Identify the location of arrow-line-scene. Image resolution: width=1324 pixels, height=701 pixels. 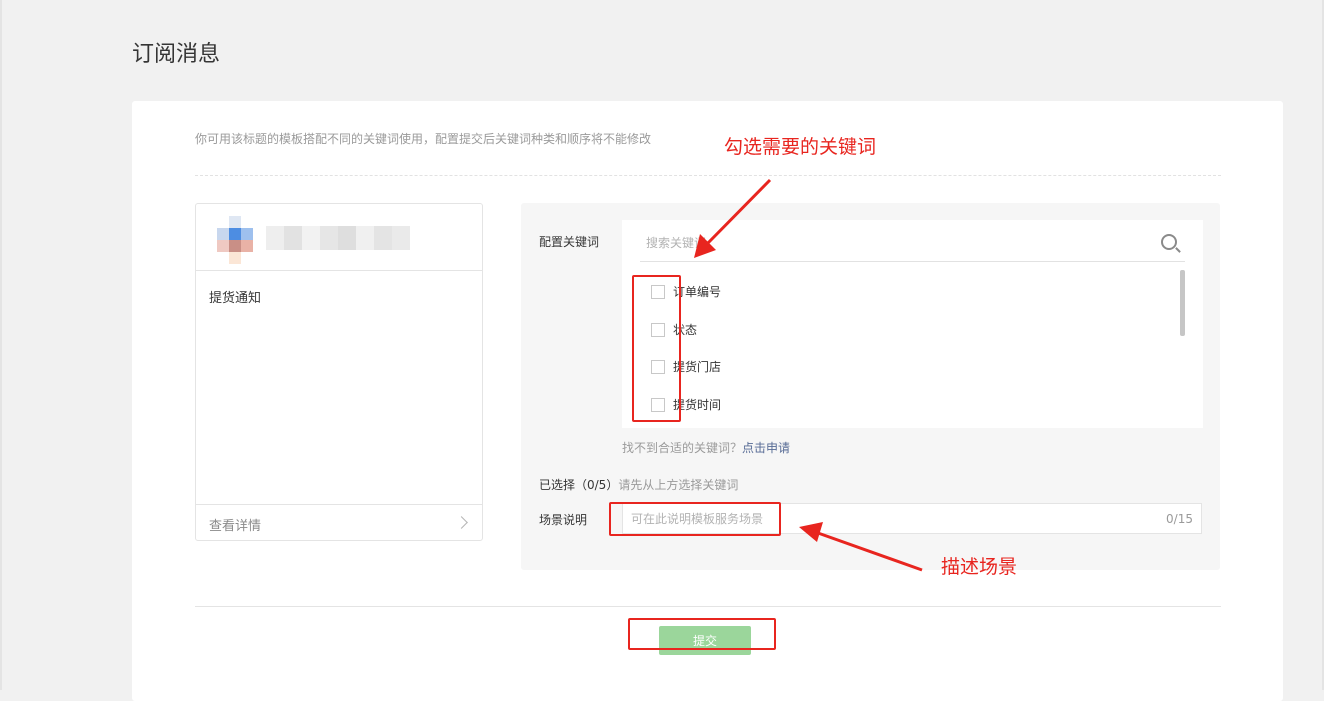
(870, 551).